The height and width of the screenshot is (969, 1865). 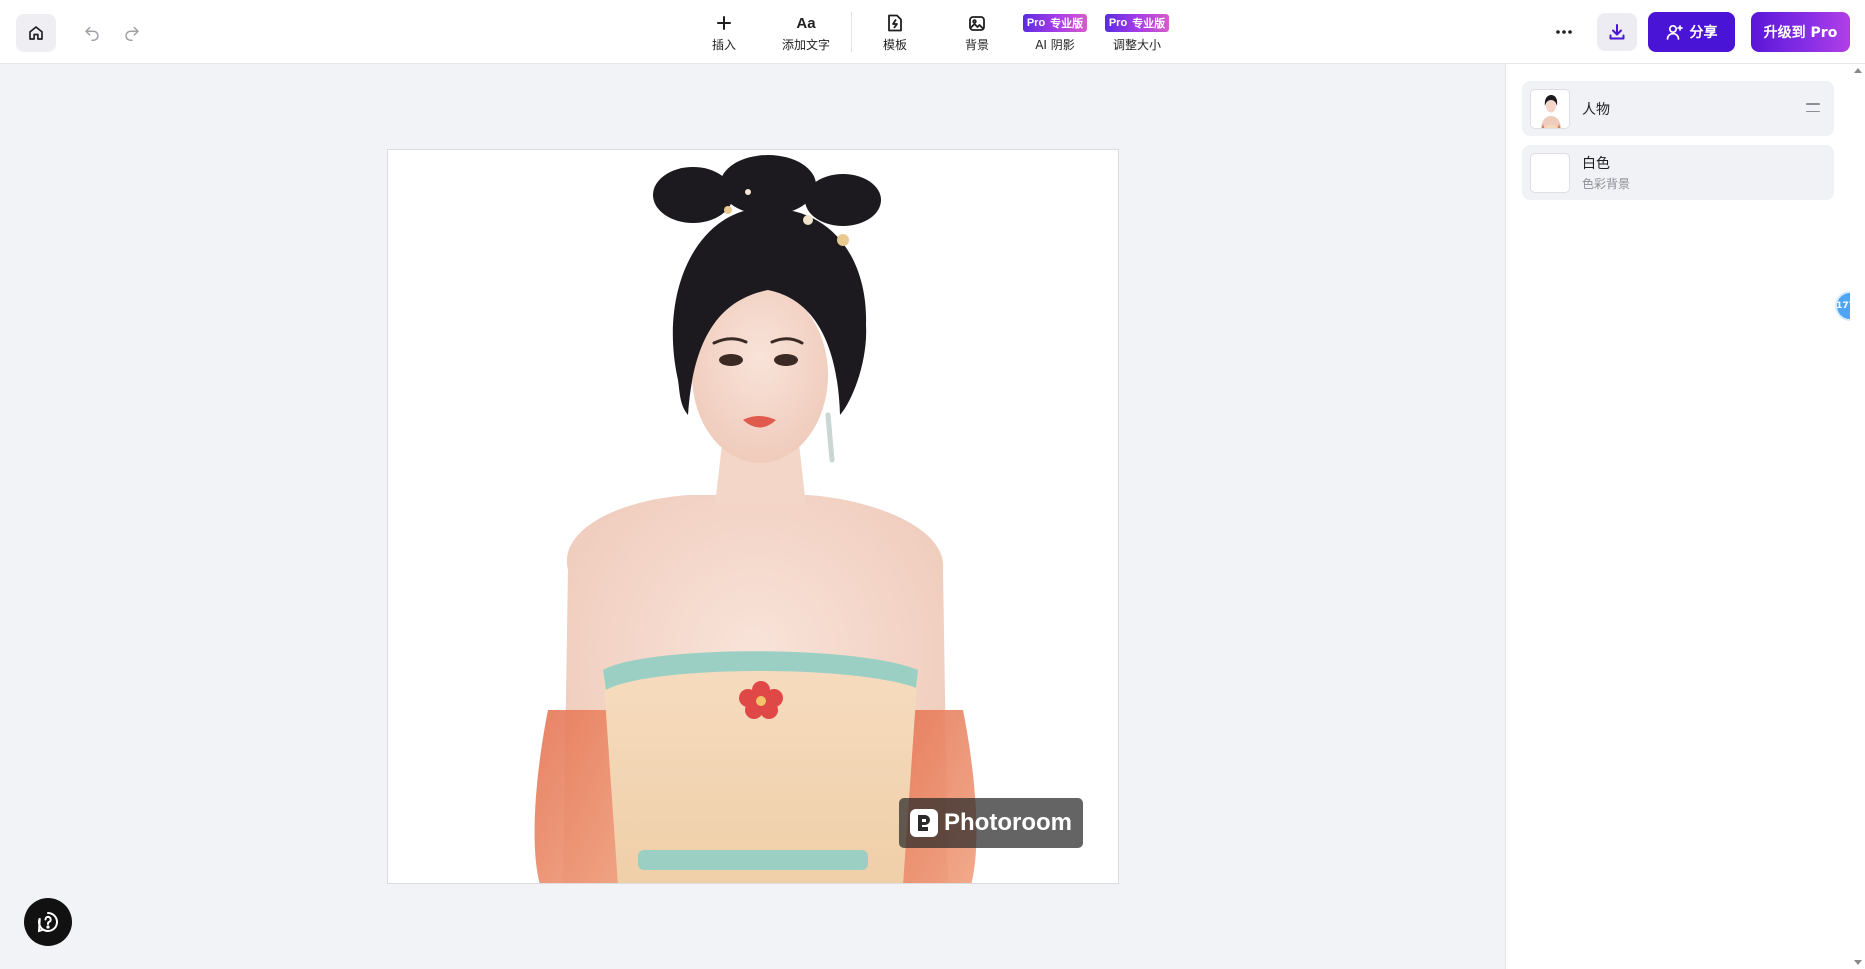 I want to click on scroll-up-icon, so click(x=1858, y=70).